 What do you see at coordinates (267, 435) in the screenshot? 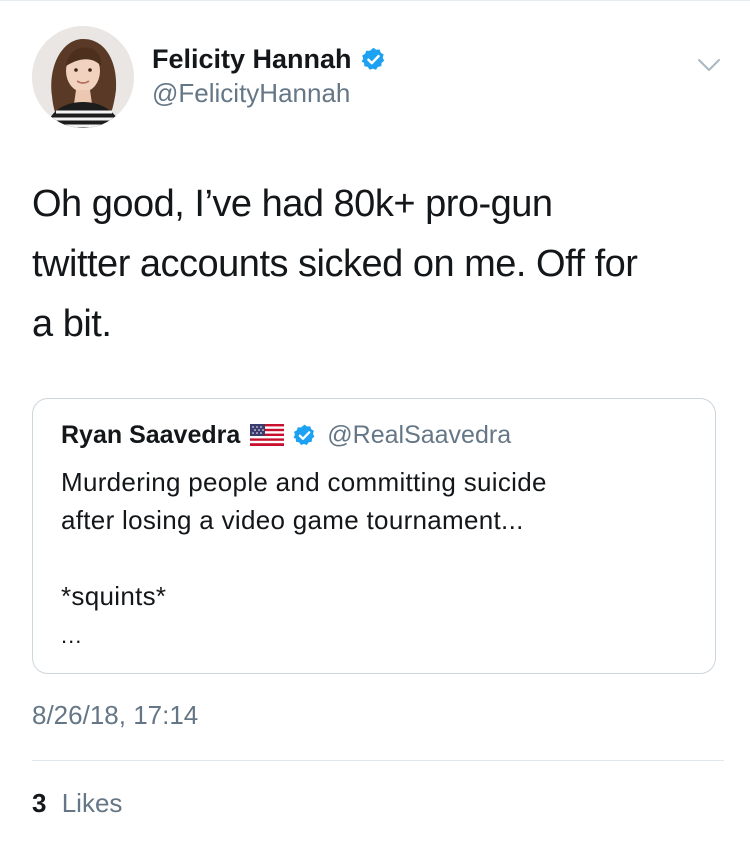
I see `us-flag-icon` at bounding box center [267, 435].